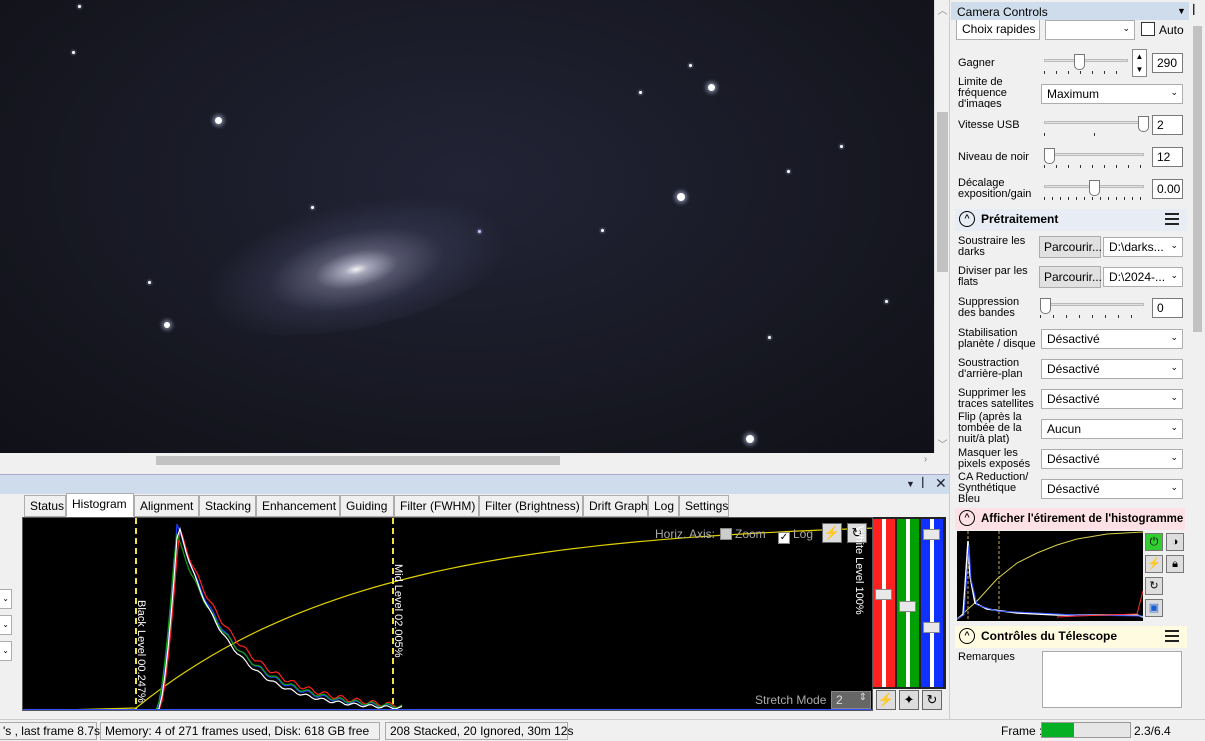 Image resolution: width=1205 pixels, height=741 pixels. I want to click on usb-input: 2, so click(1167, 125).